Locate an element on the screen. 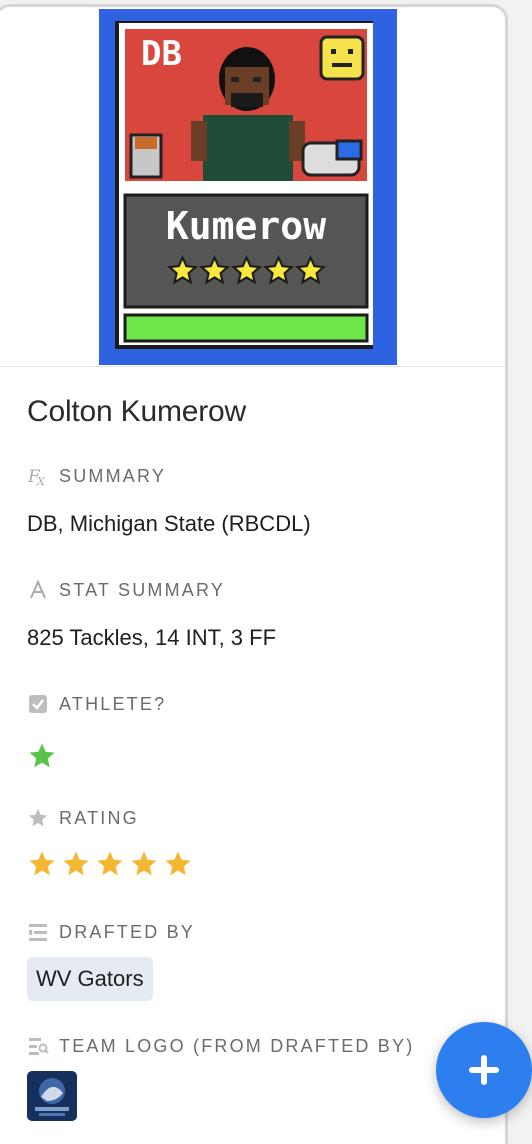  add-button is located at coordinates (484, 1070).